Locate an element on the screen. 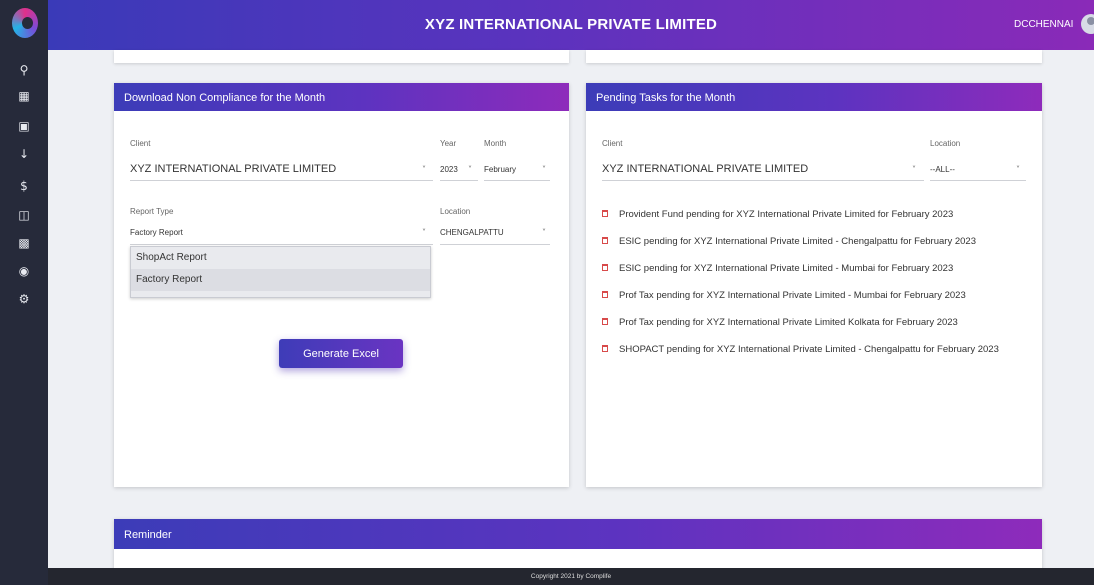  dashboard-icon: ▦ is located at coordinates (24, 96).